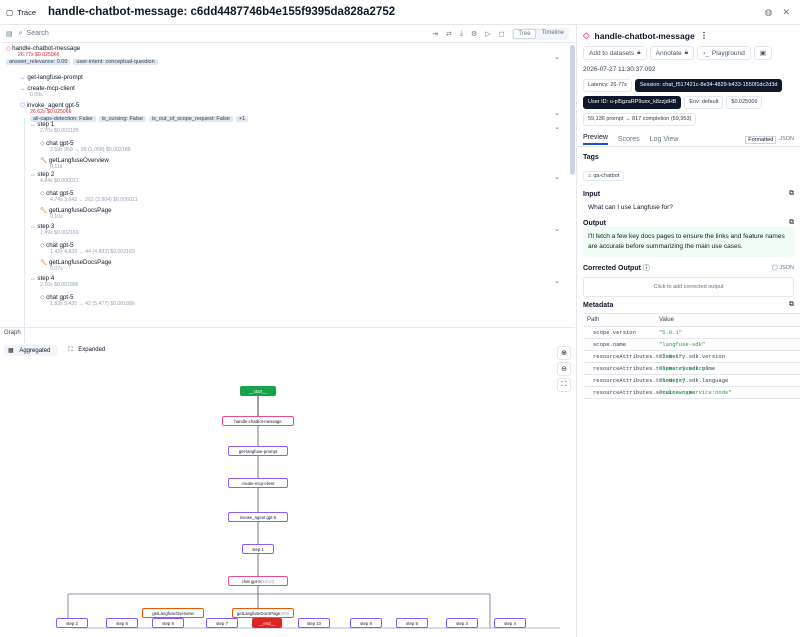 The height and width of the screenshot is (637, 800). I want to click on user-badge: User ID: u-pl5gzaRP9uxx_k8zzjdHB, so click(632, 102).